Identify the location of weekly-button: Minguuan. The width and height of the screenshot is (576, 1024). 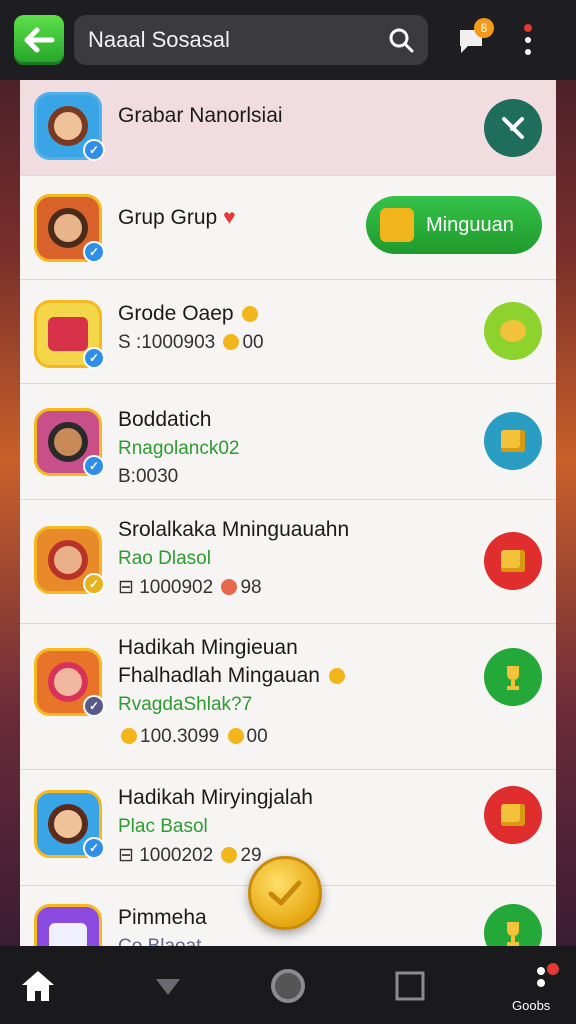
(454, 225).